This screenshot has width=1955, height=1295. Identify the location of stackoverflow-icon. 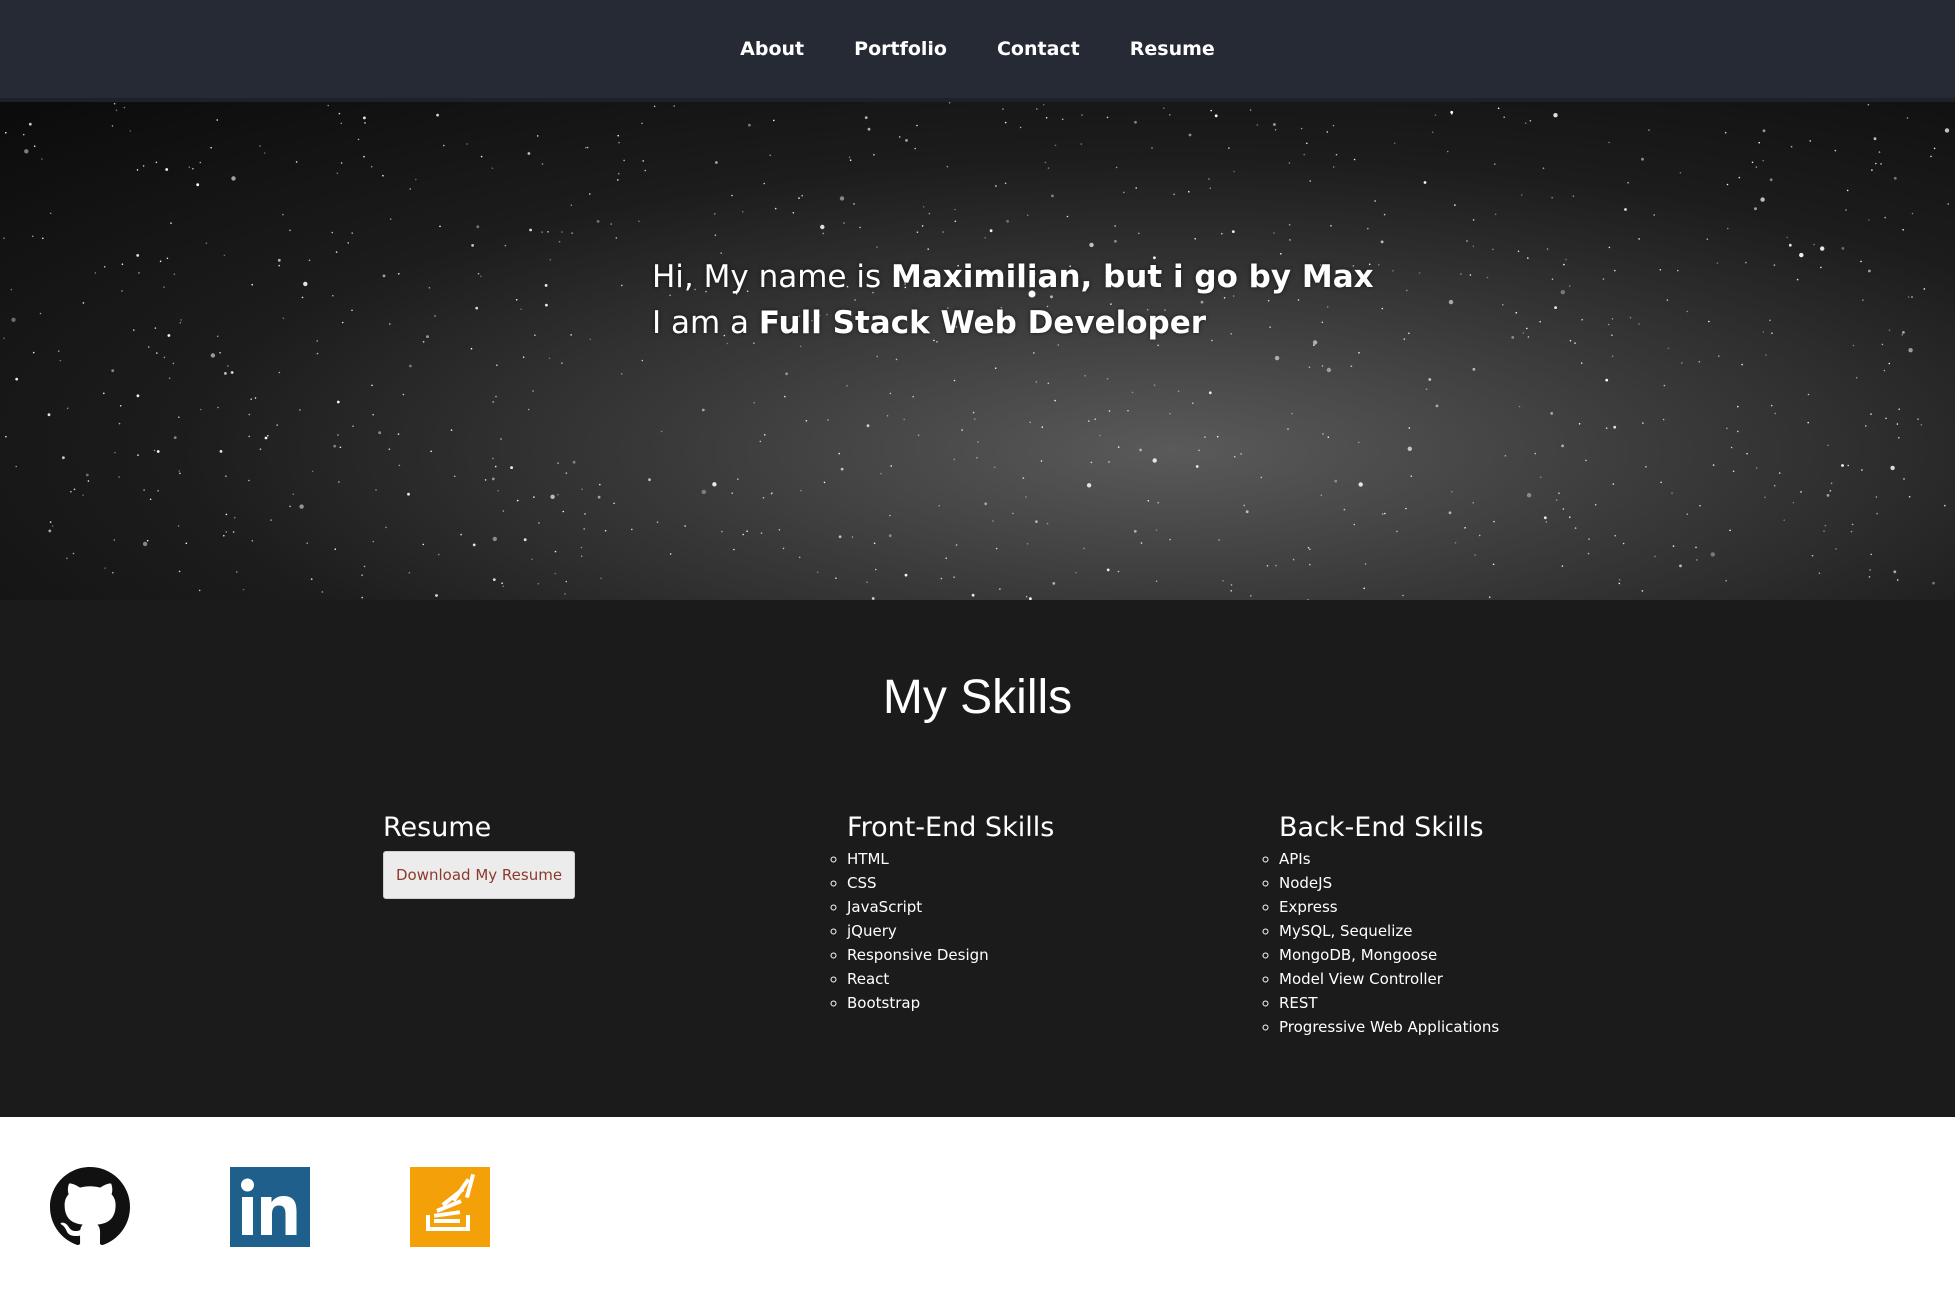
(450, 1207).